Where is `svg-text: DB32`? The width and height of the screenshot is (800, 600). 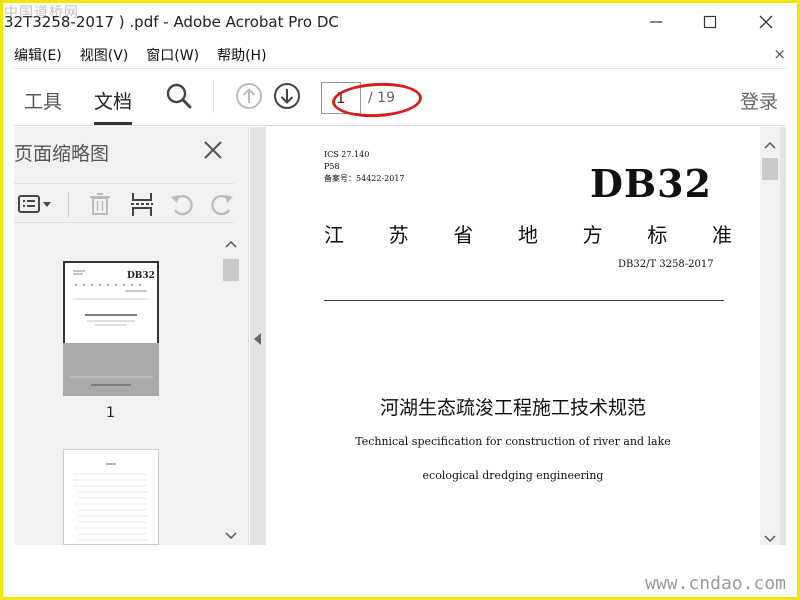 svg-text: DB32 is located at coordinates (141, 276).